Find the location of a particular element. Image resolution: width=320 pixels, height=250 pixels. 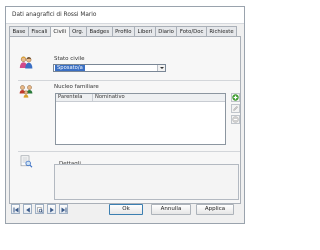

edit-icon is located at coordinates (236, 108).